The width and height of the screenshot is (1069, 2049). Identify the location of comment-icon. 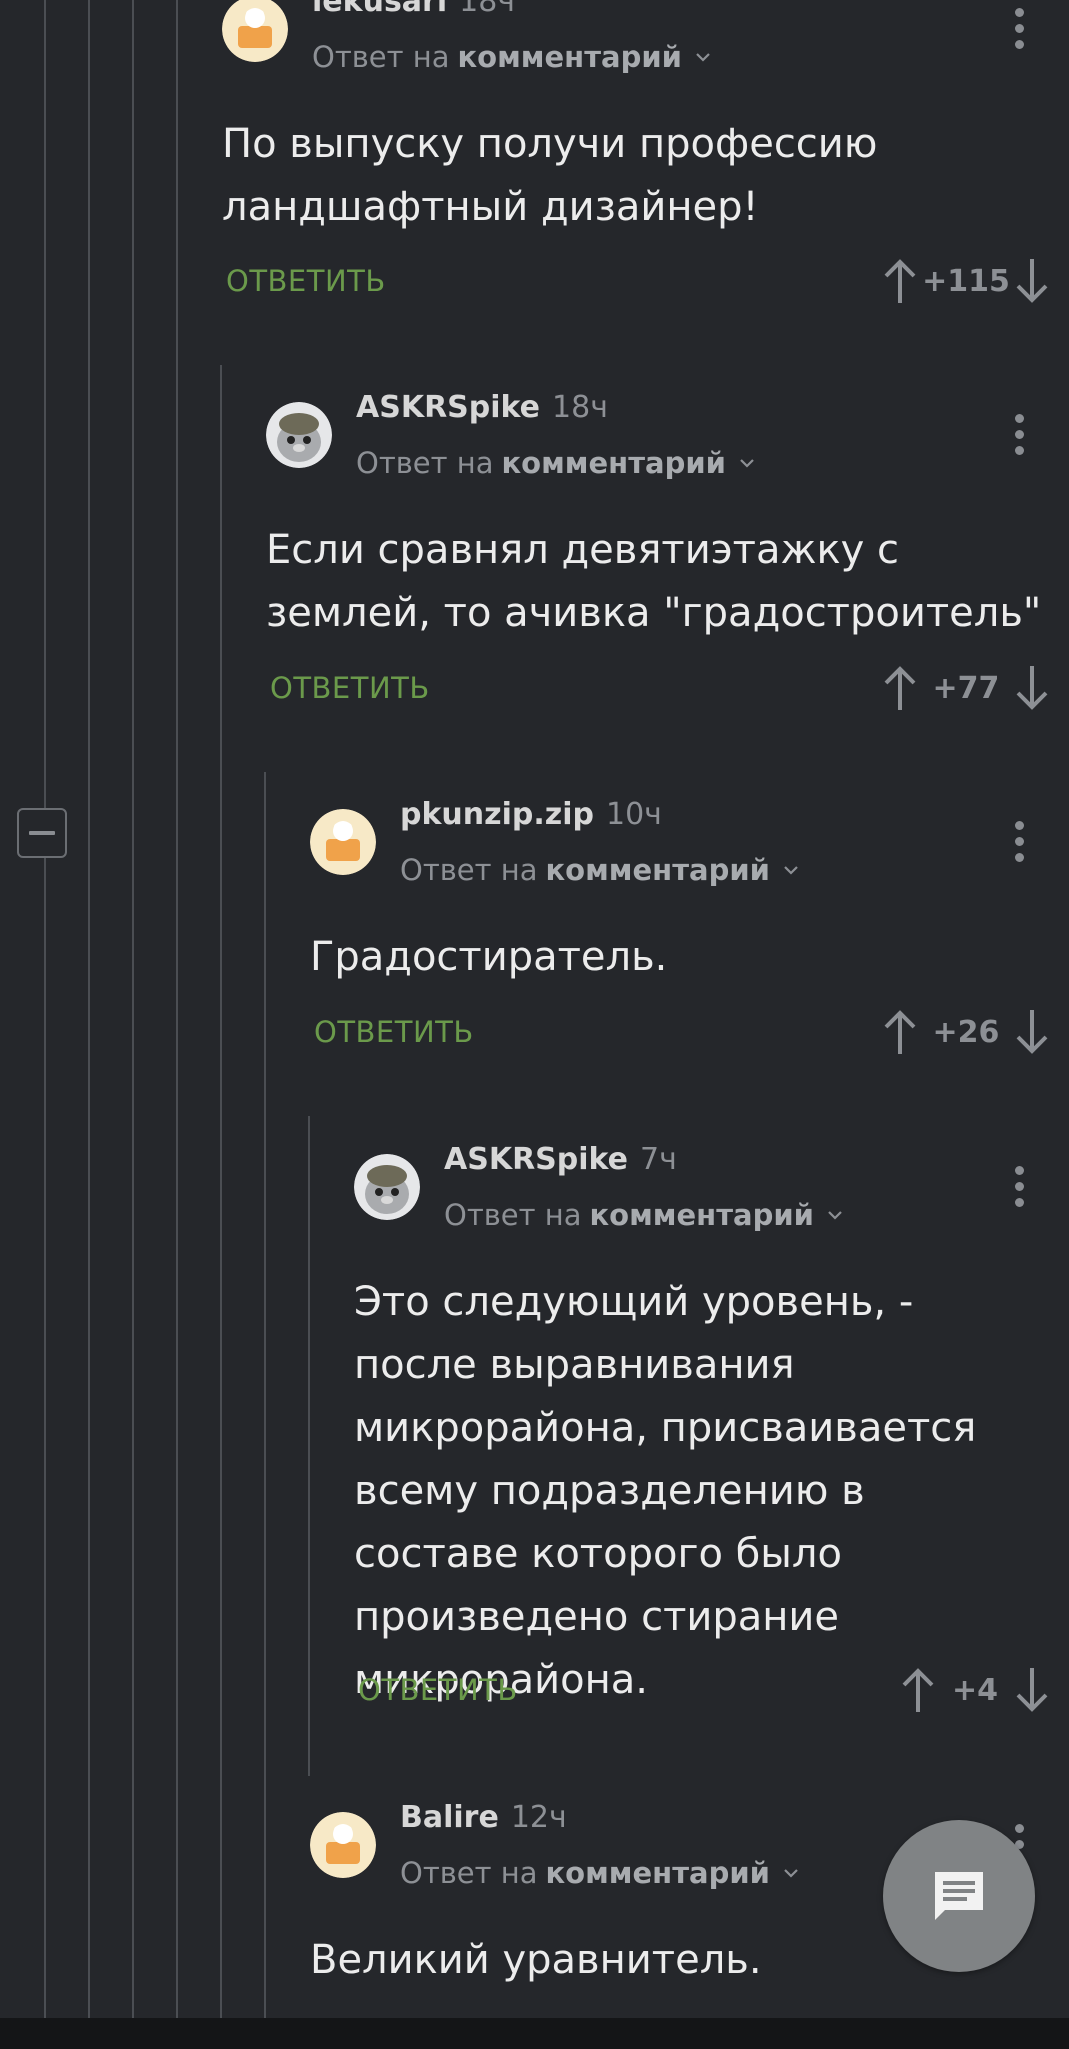
(959, 1896).